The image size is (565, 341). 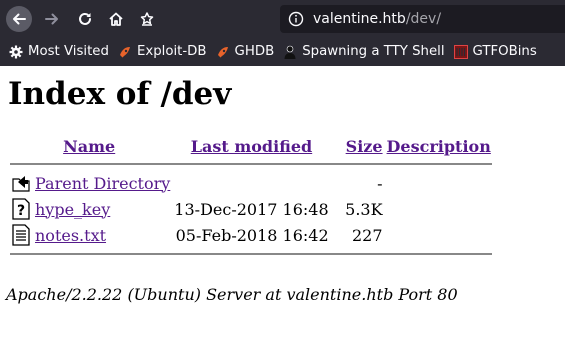 I want to click on modified-cell: 05-Feb-2018 16:42, so click(x=252, y=235).